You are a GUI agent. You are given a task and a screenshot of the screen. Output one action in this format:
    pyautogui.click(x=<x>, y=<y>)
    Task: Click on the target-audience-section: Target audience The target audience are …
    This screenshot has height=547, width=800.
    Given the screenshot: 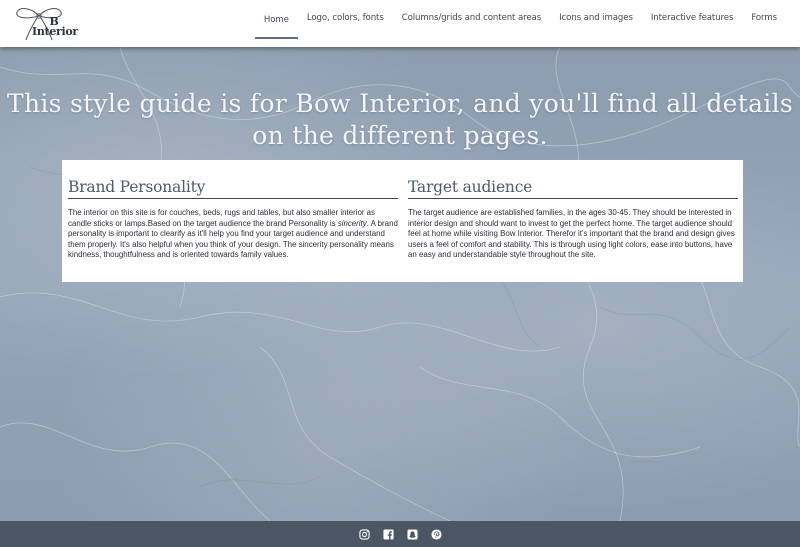 What is the action you would take?
    pyautogui.click(x=573, y=219)
    